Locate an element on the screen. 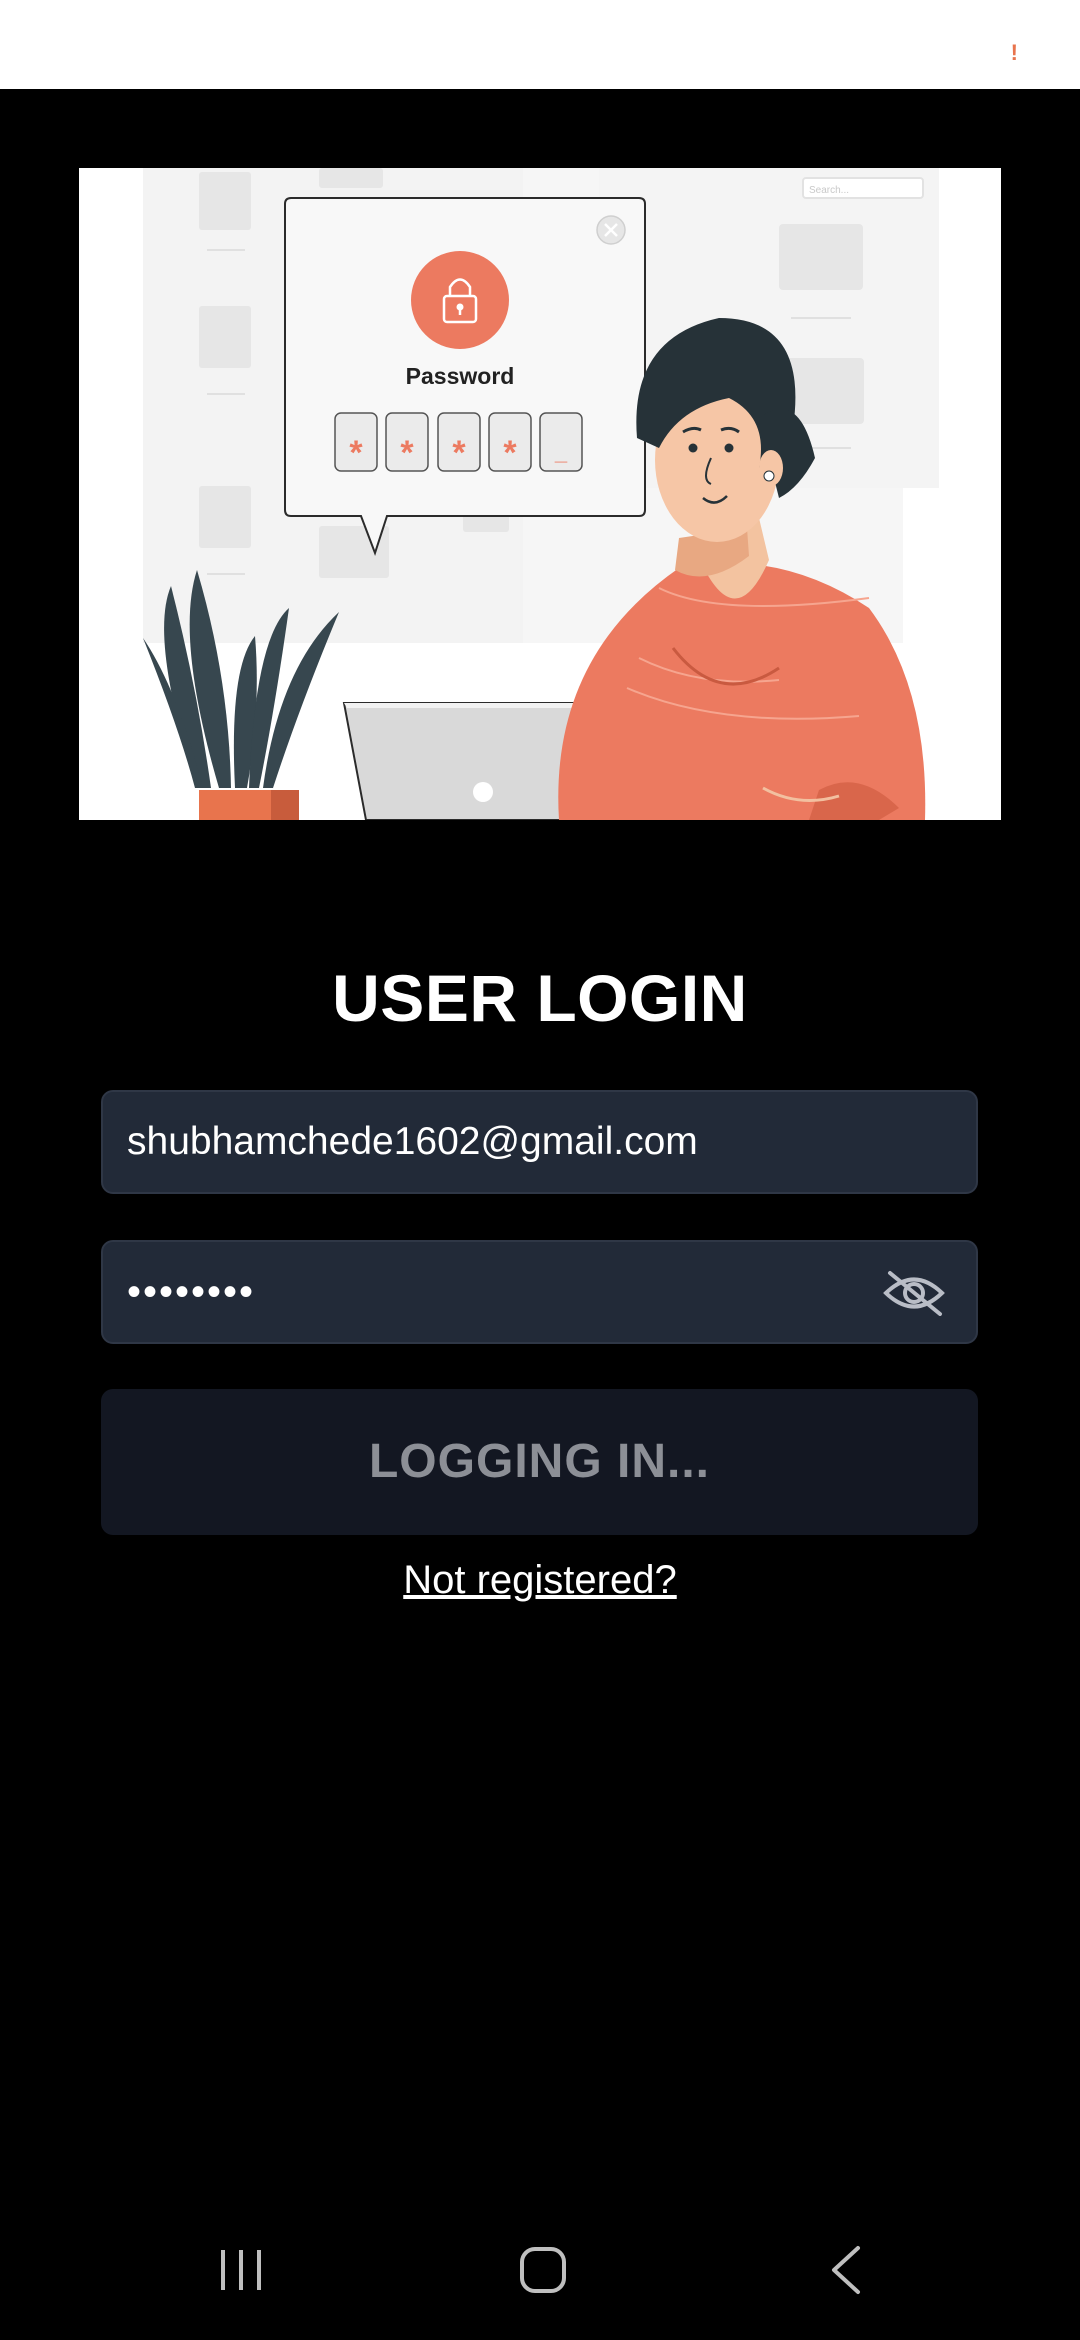 The width and height of the screenshot is (1080, 2340). home-icon is located at coordinates (543, 2270).